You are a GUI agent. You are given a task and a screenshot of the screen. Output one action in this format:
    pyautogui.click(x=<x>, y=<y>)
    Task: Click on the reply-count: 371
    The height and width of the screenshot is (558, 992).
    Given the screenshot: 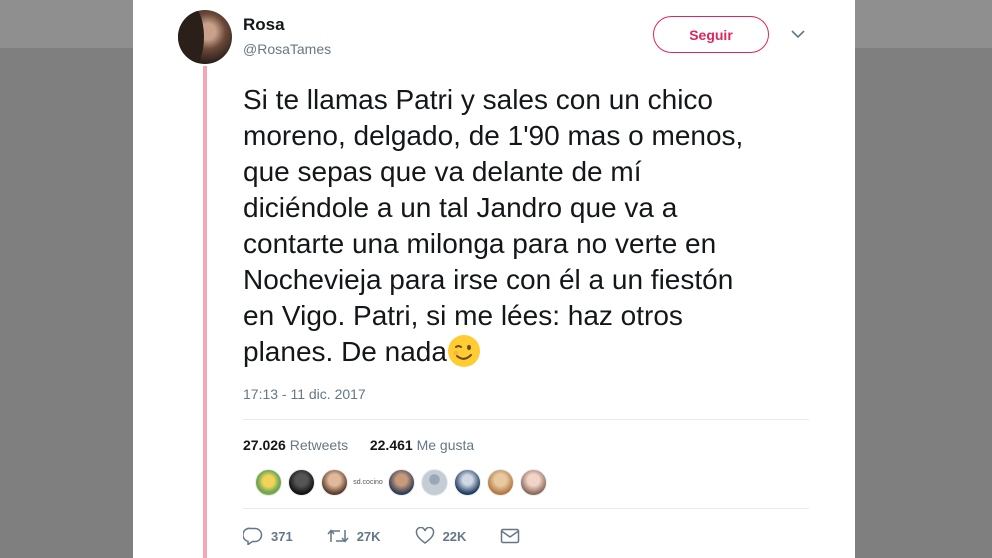 What is the action you would take?
    pyautogui.click(x=282, y=536)
    